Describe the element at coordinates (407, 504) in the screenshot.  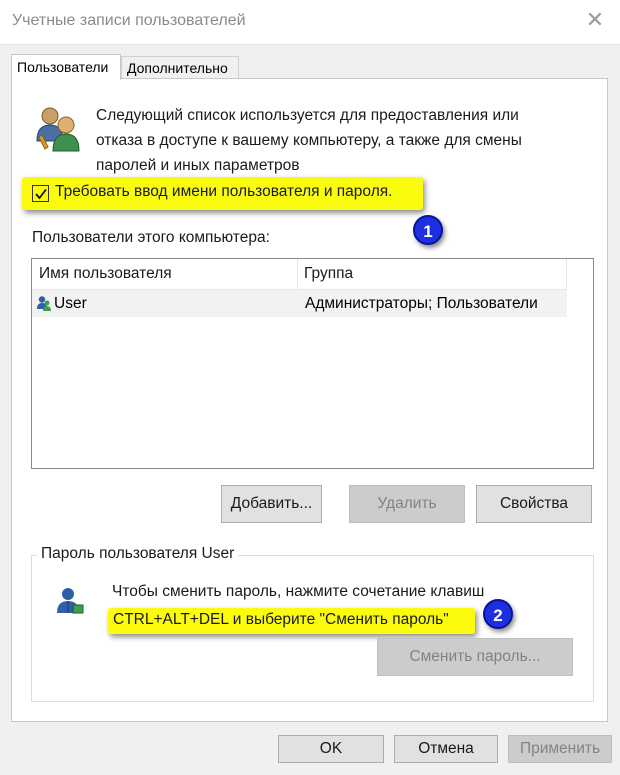
I see `delete-button: Удалить` at that location.